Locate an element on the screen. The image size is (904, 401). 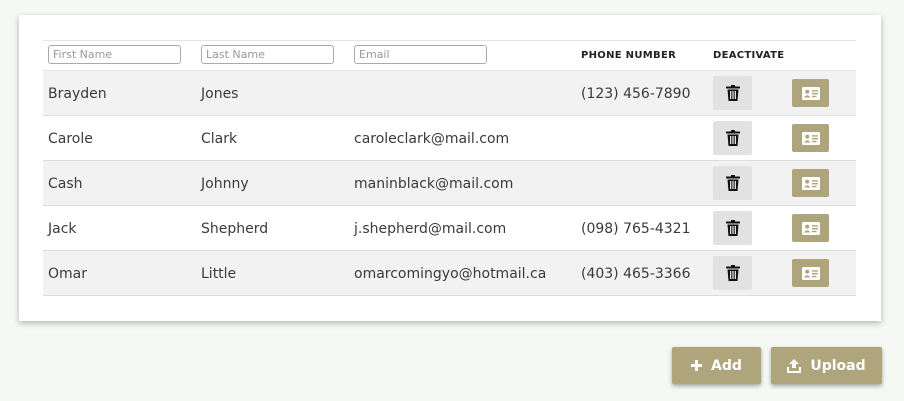
last-name-filter-input is located at coordinates (267, 54).